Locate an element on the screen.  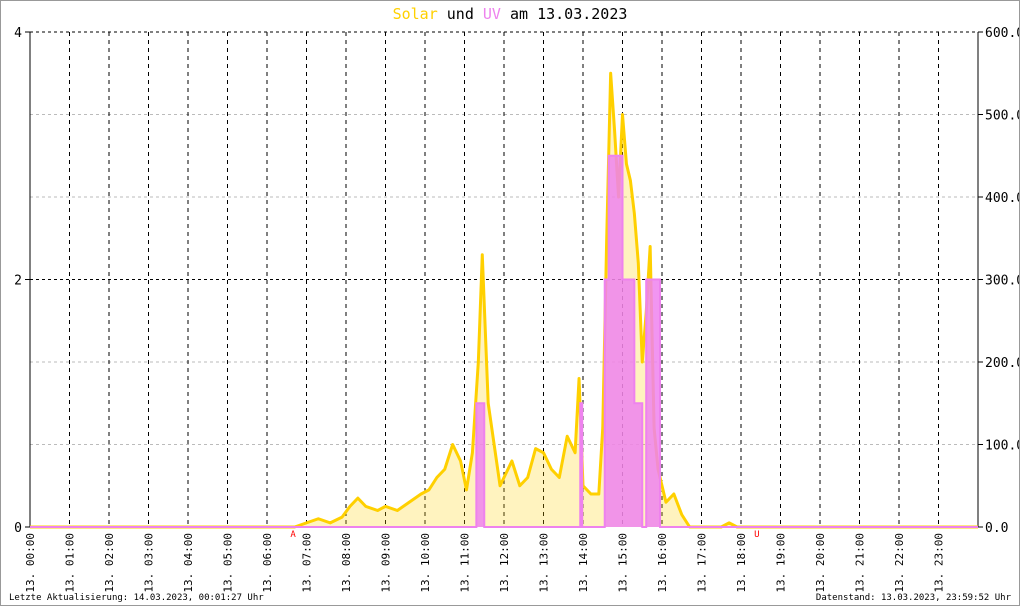
x-tick-label: 13. 09:00 is located at coordinates (386, 563).